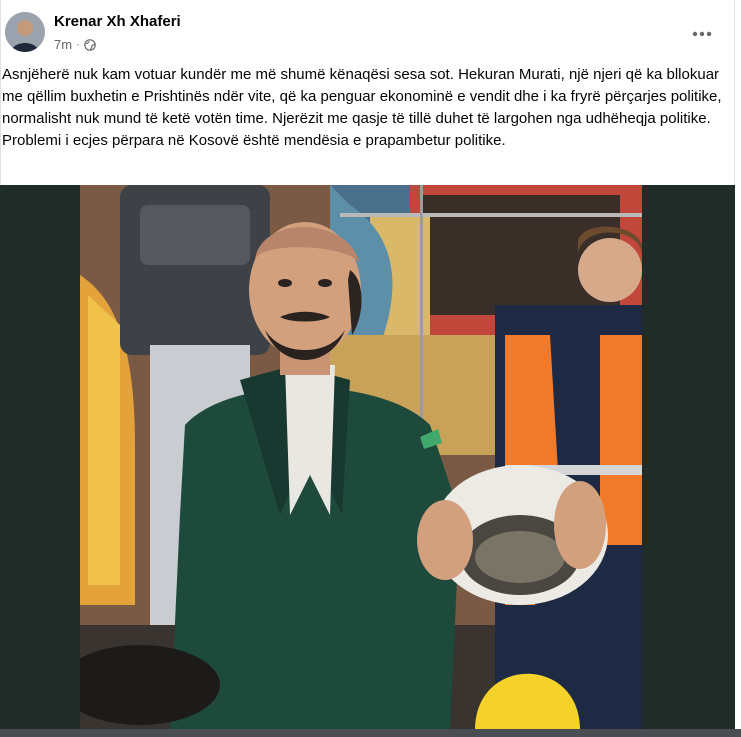 Image resolution: width=741 pixels, height=737 pixels. I want to click on more-options-button, so click(702, 34).